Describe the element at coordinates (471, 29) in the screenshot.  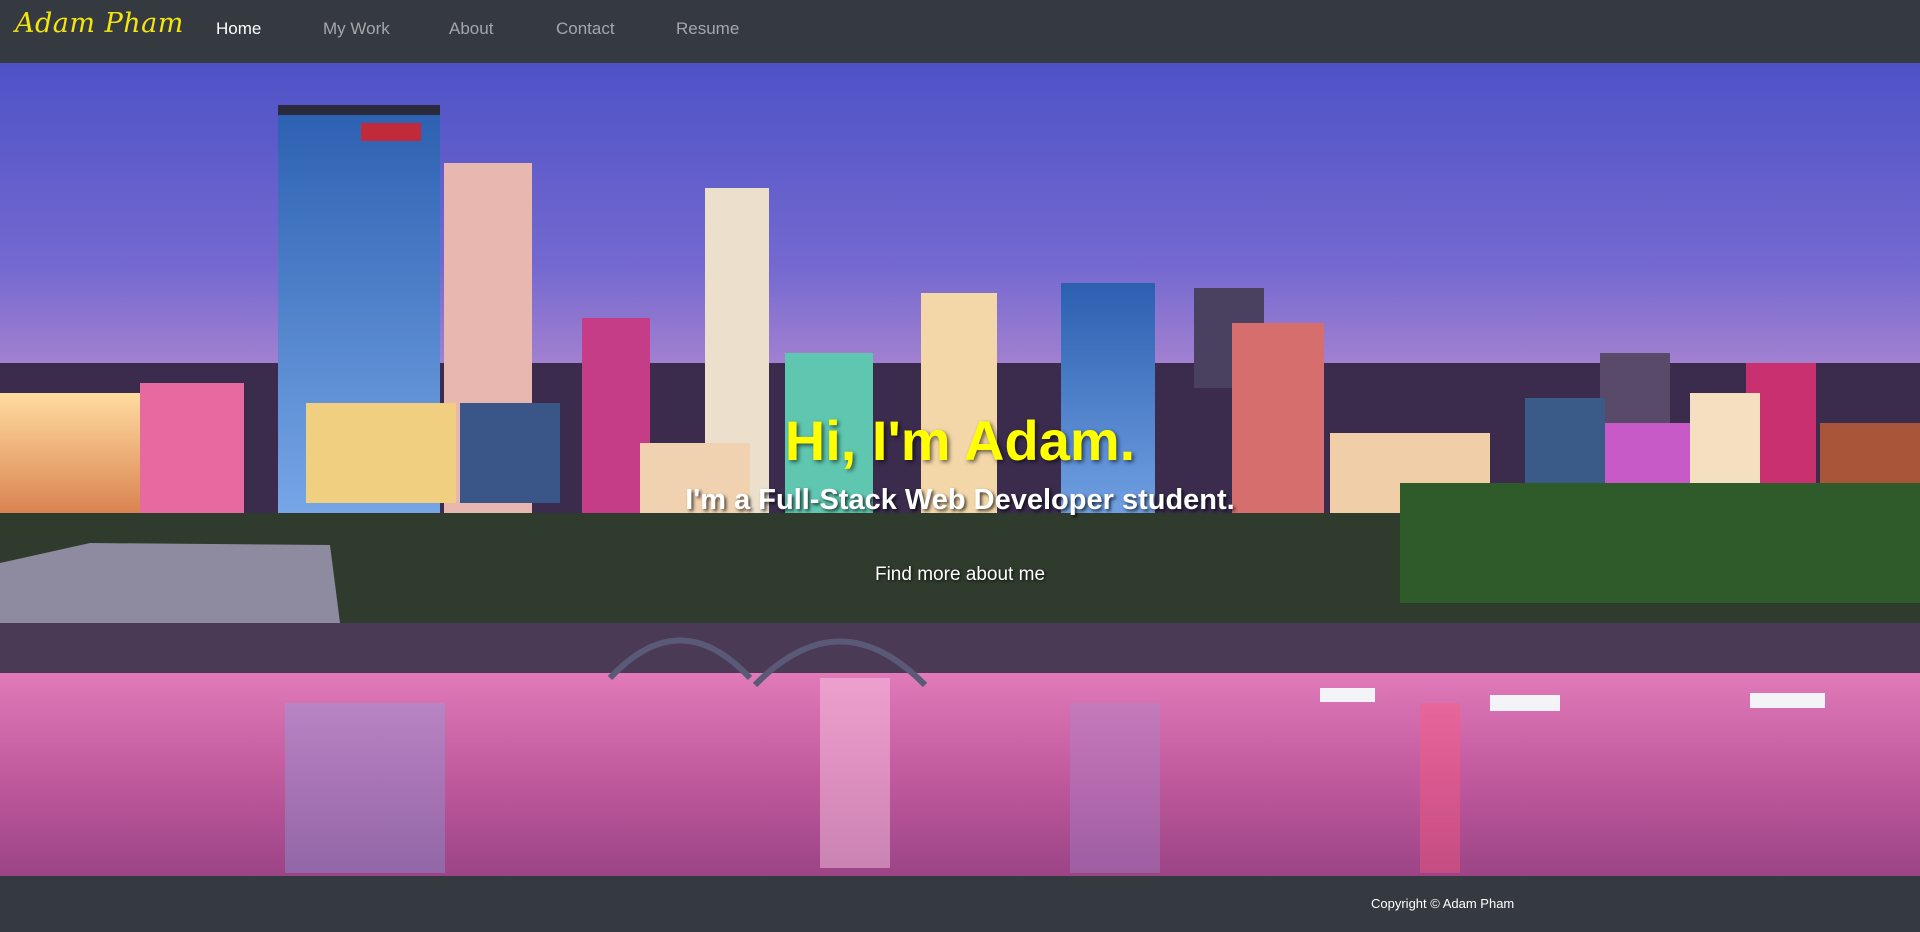
I see `nav-about-link: About` at that location.